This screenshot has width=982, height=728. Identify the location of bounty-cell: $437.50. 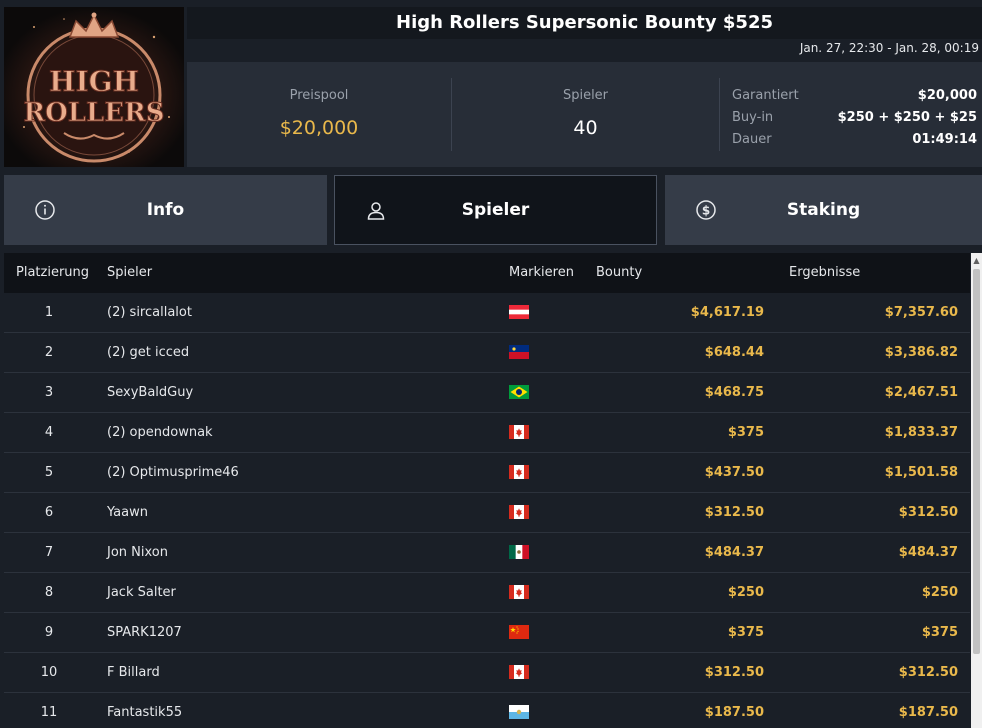
(734, 472).